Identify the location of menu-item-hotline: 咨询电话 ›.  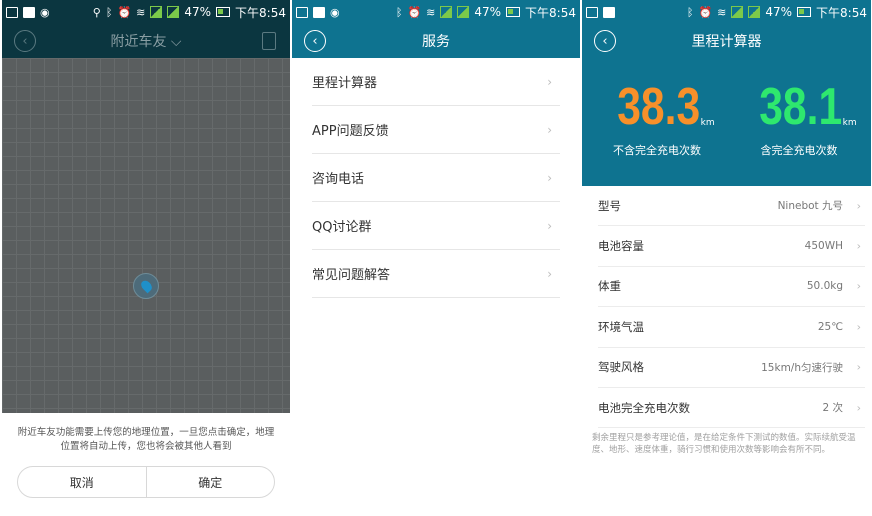
(436, 178).